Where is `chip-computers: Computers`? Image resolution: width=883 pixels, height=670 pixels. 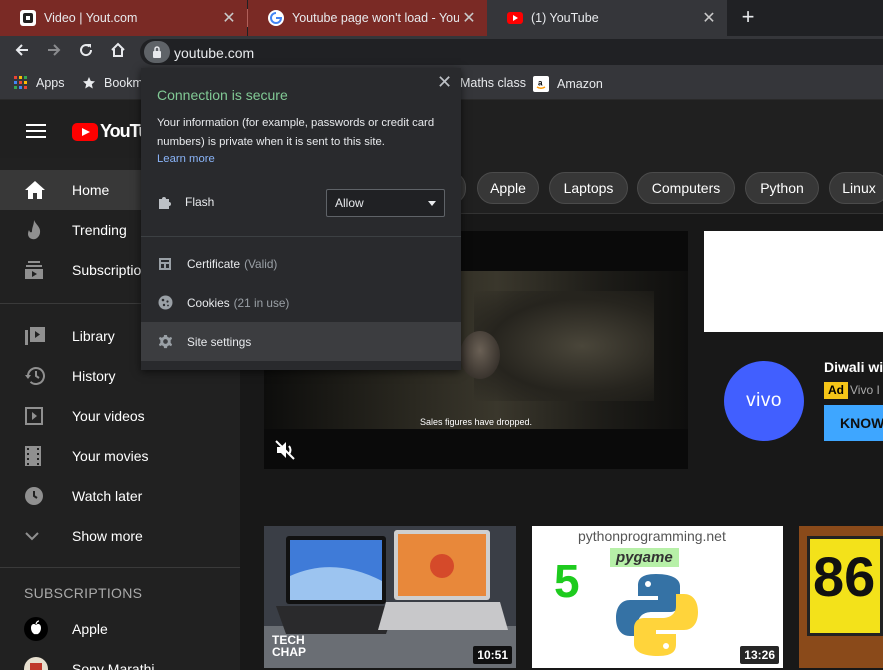 chip-computers: Computers is located at coordinates (686, 188).